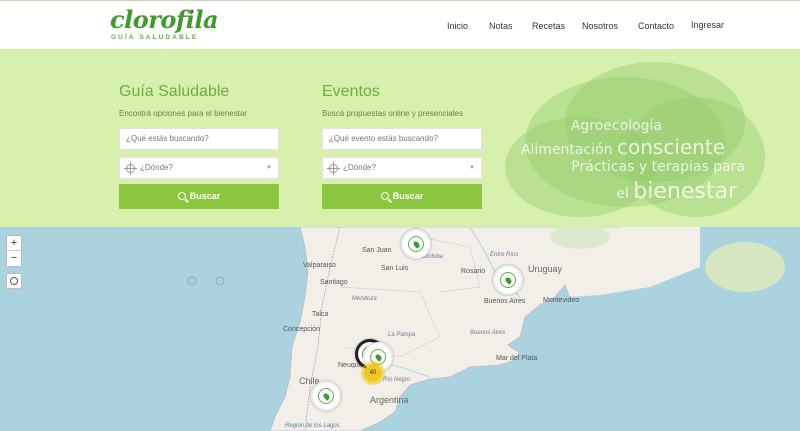 The image size is (800, 431). I want to click on events-search-button: Buscar, so click(402, 196).